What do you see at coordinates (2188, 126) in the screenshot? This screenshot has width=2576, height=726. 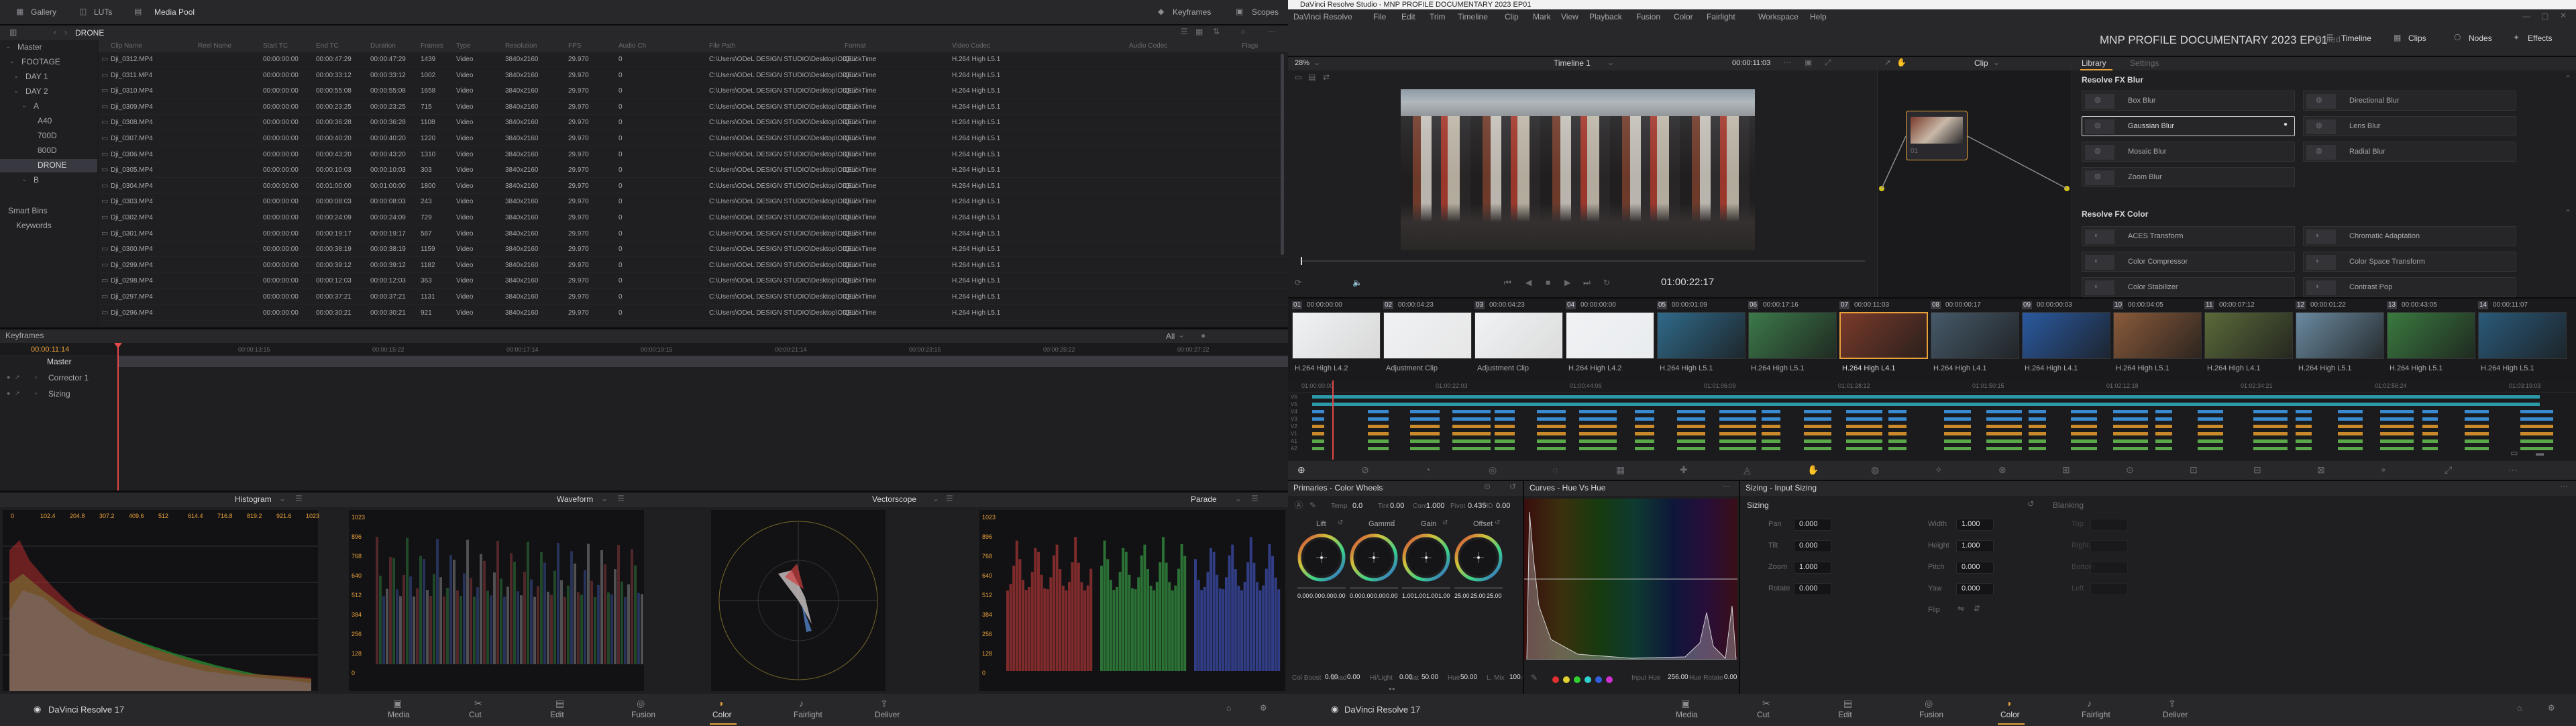 I see `fx-item: ◍ Gaussian Blur ●` at bounding box center [2188, 126].